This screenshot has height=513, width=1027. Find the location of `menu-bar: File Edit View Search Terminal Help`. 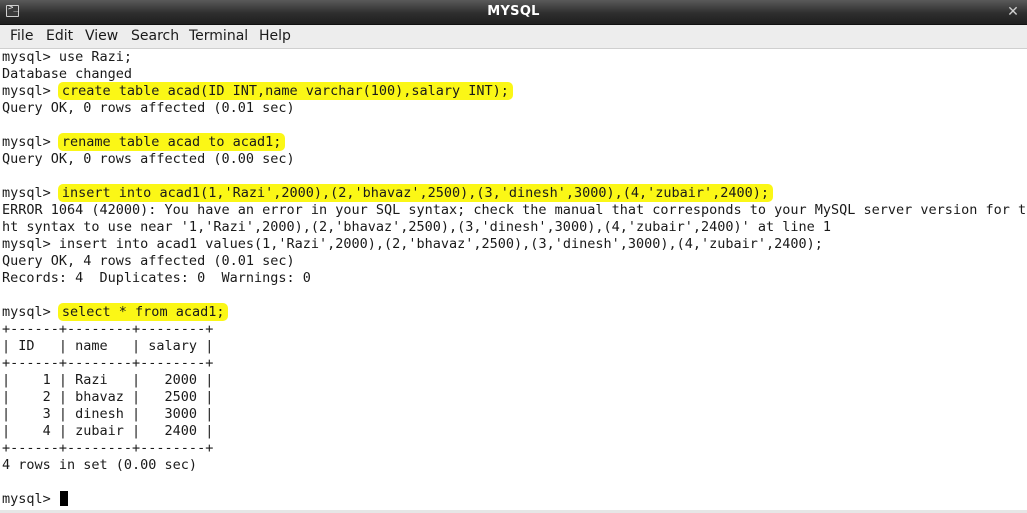

menu-bar: File Edit View Search Terminal Help is located at coordinates (513, 37).